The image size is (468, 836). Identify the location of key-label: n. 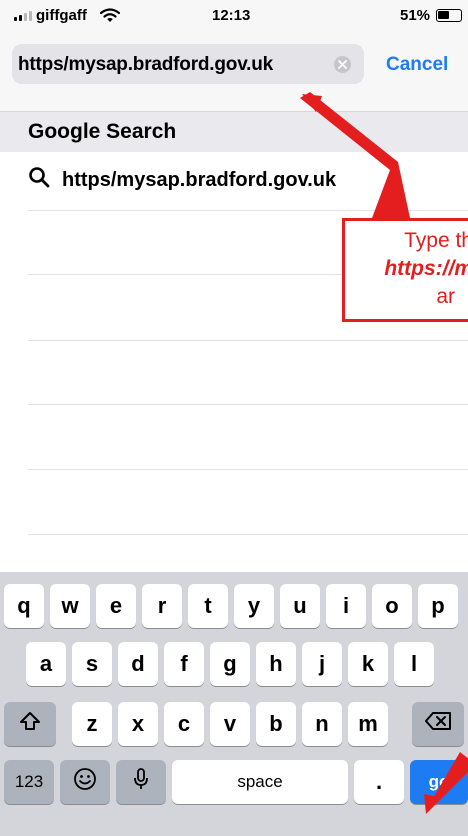
(322, 723).